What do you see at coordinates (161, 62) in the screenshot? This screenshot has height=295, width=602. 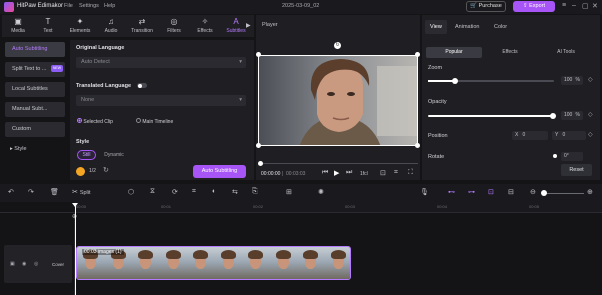 I see `original-language-select: Auto Detect ▾` at bounding box center [161, 62].